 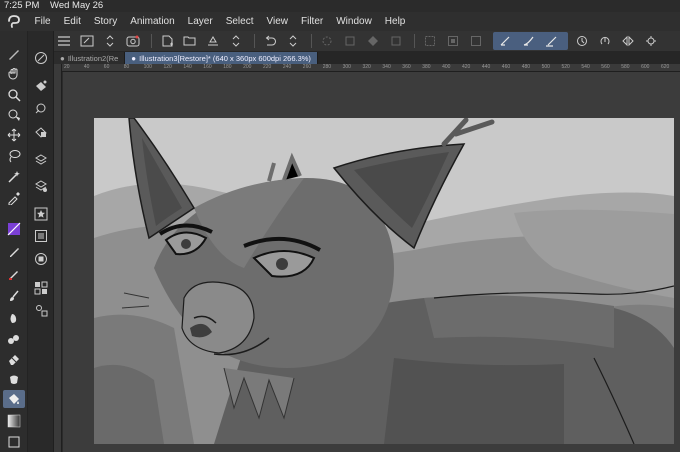 What do you see at coordinates (14, 274) in the screenshot?
I see `pencil-icon` at bounding box center [14, 274].